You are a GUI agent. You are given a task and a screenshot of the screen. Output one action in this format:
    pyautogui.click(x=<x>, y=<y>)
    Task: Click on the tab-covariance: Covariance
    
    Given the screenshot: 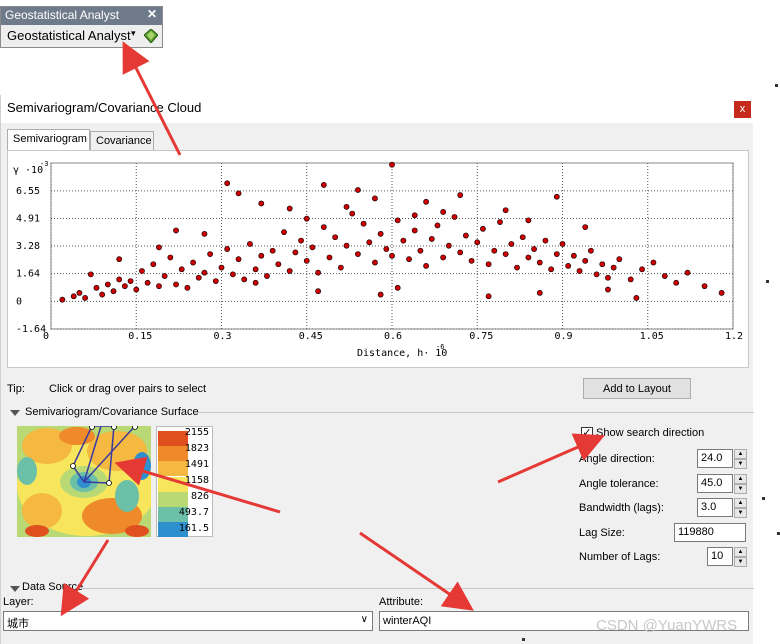 What is the action you would take?
    pyautogui.click(x=122, y=141)
    